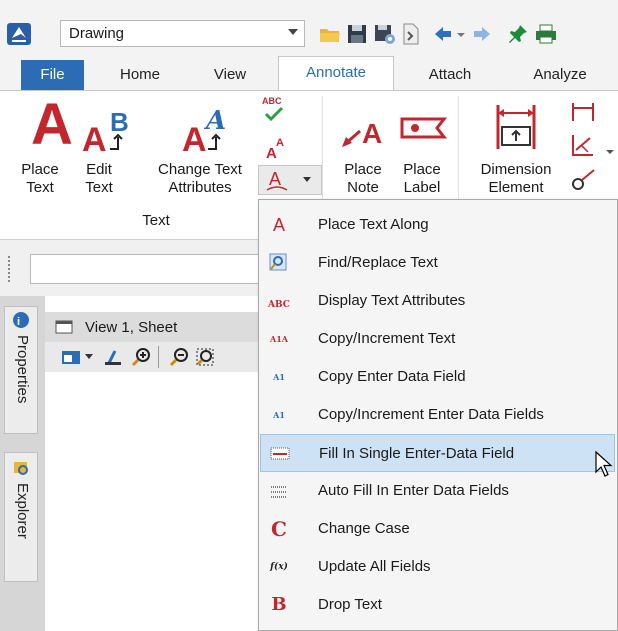 The height and width of the screenshot is (631, 618). What do you see at coordinates (40, 187) in the screenshot?
I see `place-text-label-2: Text` at bounding box center [40, 187].